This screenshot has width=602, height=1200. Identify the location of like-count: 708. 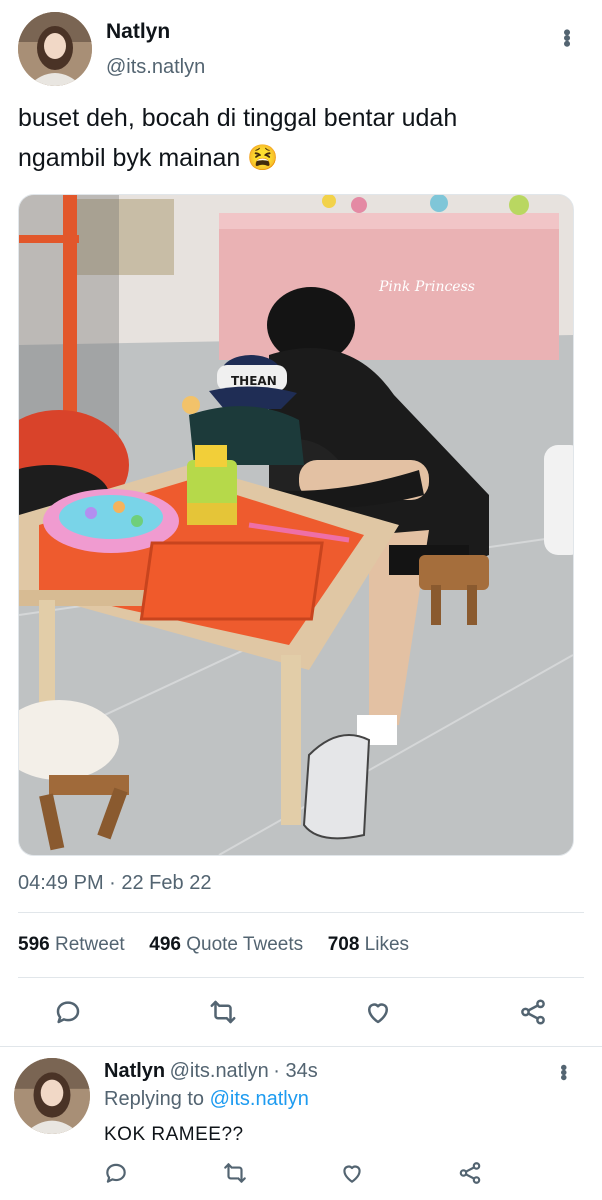
(343, 944).